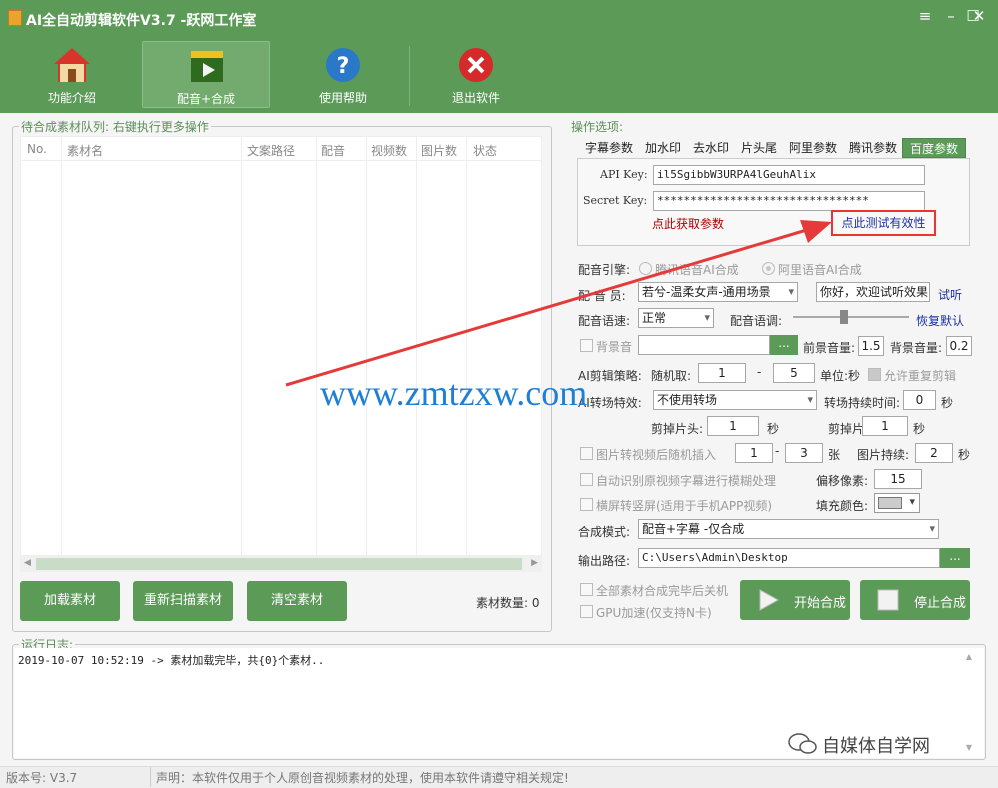 The height and width of the screenshot is (788, 998). I want to click on toolbar-exit-button: 退出软件, so click(476, 74).